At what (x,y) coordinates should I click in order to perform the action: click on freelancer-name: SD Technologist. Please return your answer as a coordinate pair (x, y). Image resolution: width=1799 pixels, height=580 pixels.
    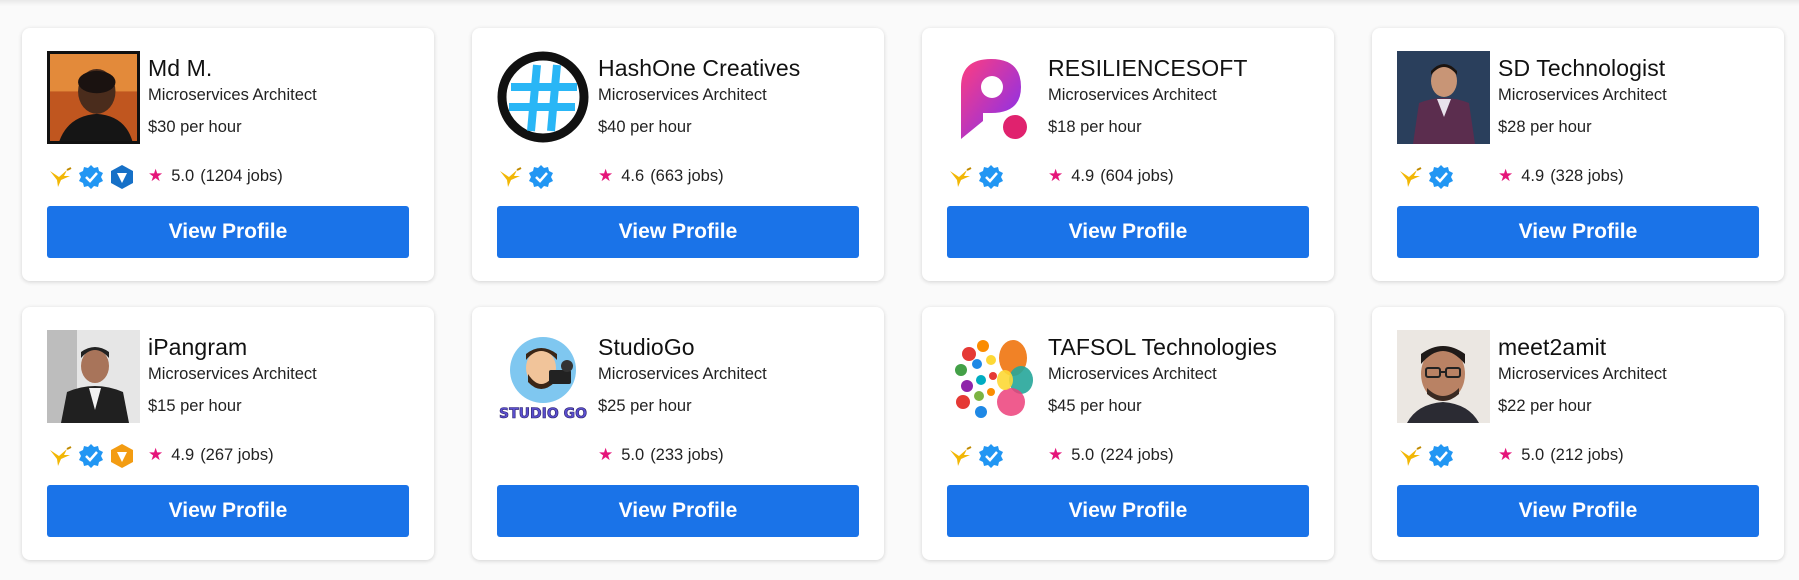
    Looking at the image, I should click on (1582, 68).